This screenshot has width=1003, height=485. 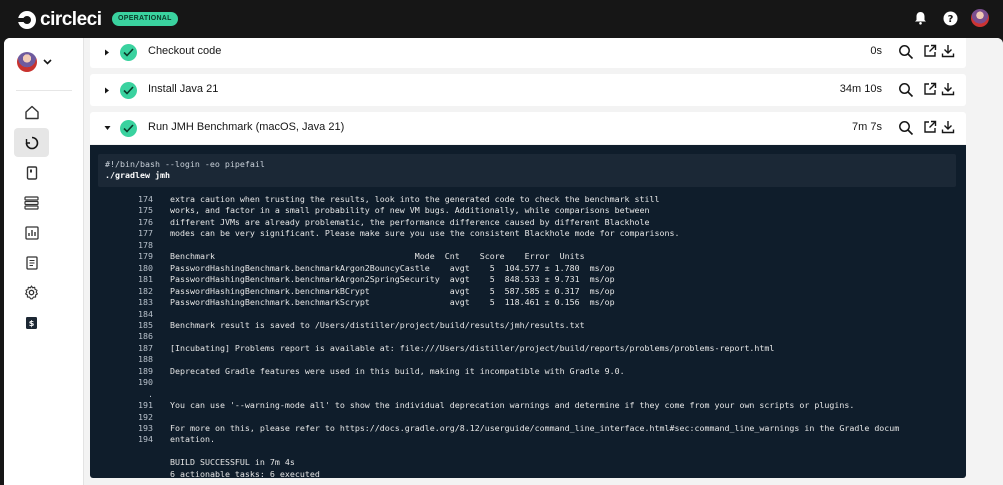 I want to click on org-switcher, so click(x=34, y=62).